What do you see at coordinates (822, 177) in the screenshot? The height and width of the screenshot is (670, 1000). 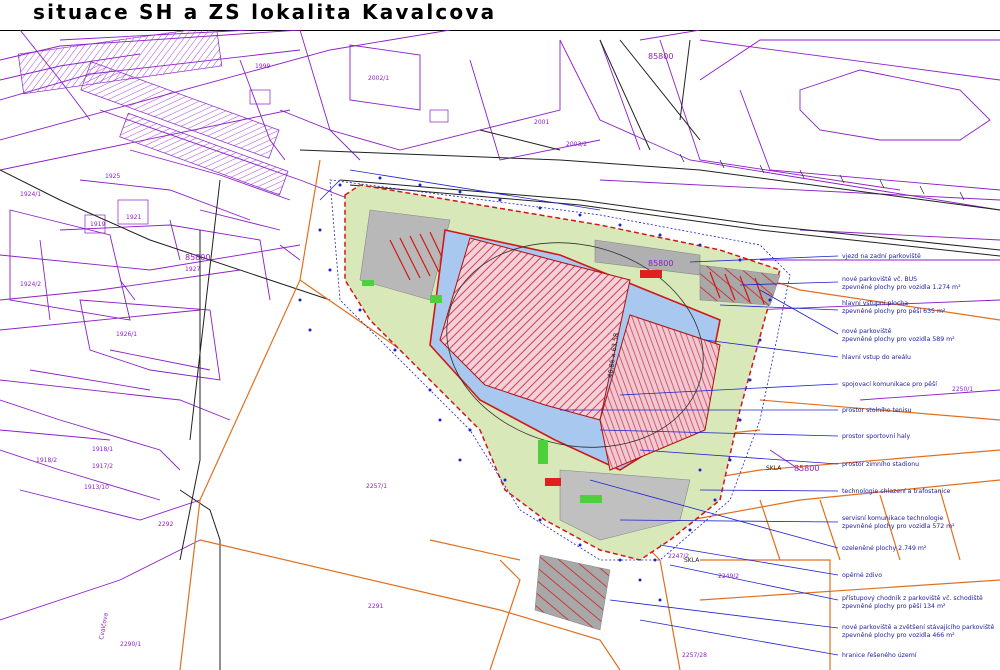 I see `rail-ticks` at bounding box center [822, 177].